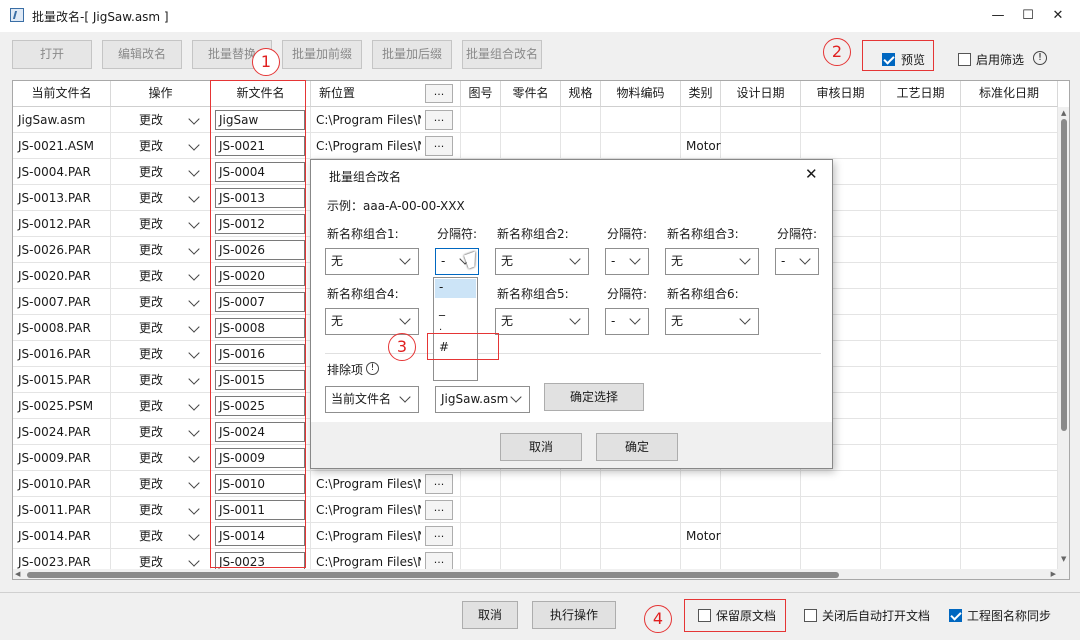  Describe the element at coordinates (841, 94) in the screenshot. I see `col-header-review-date: 审核日期` at that location.